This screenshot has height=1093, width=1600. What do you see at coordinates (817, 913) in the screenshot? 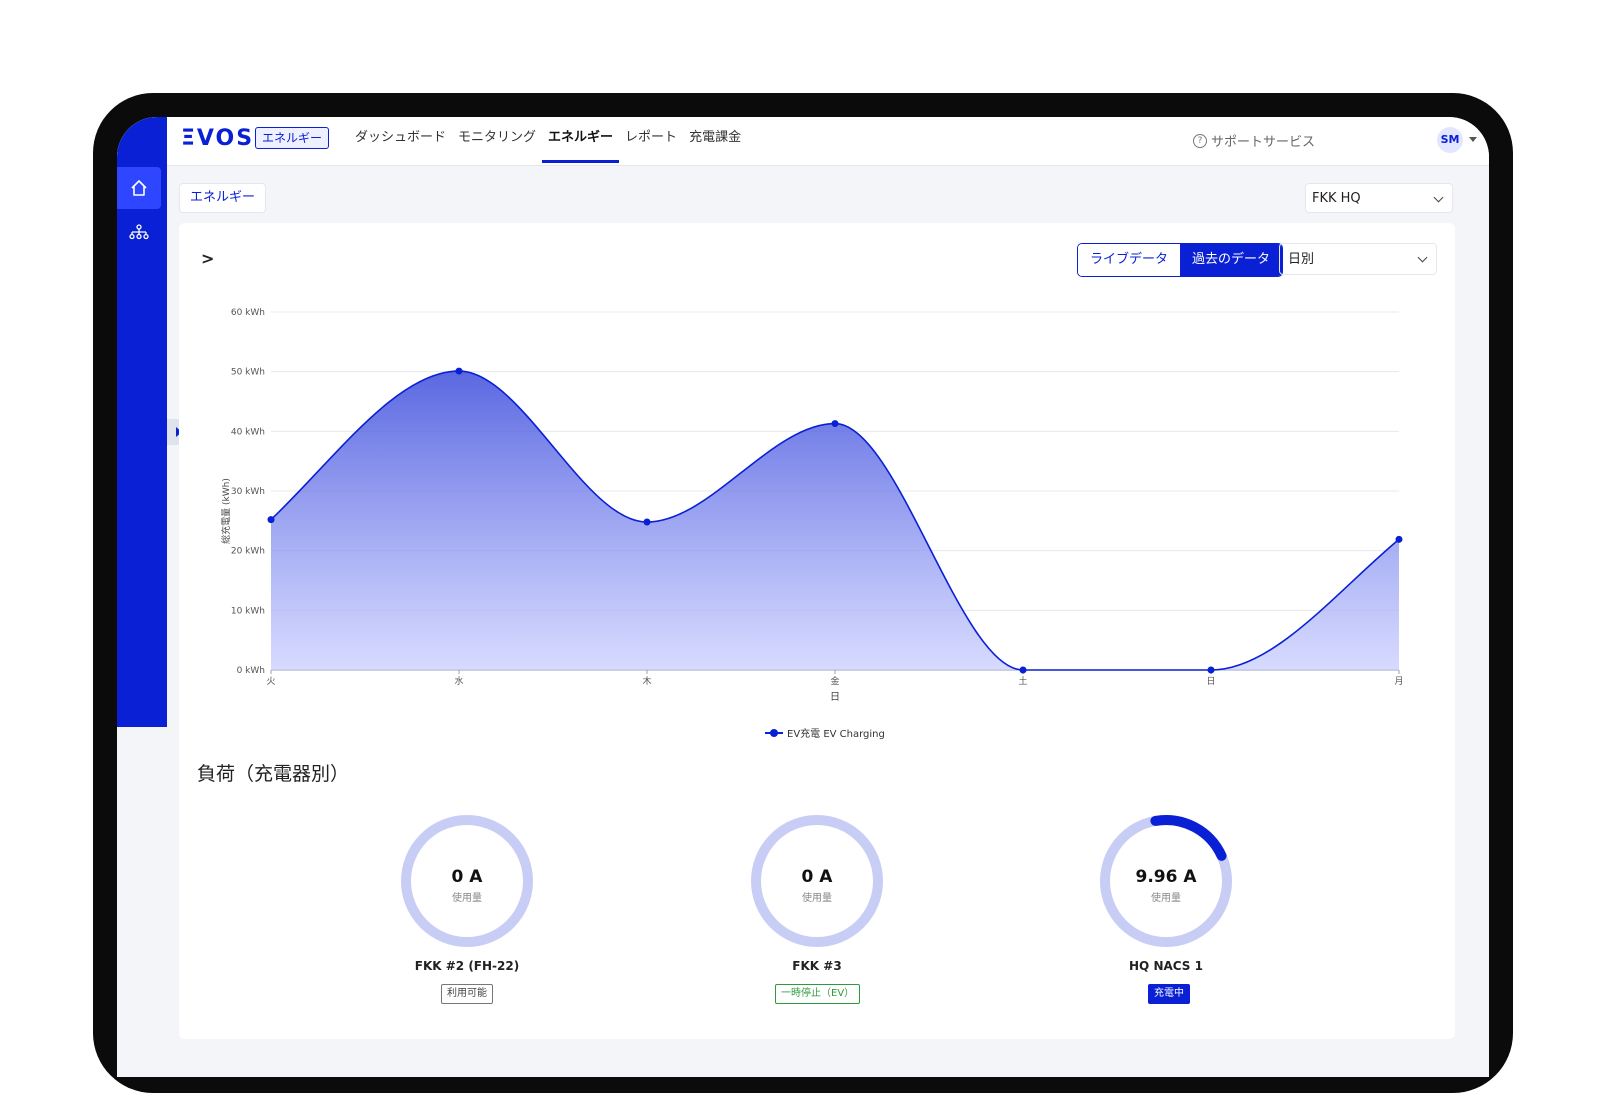
I see `charger-gauge: 0 A 使用量 FKK #3 一時停止（EV）` at bounding box center [817, 913].